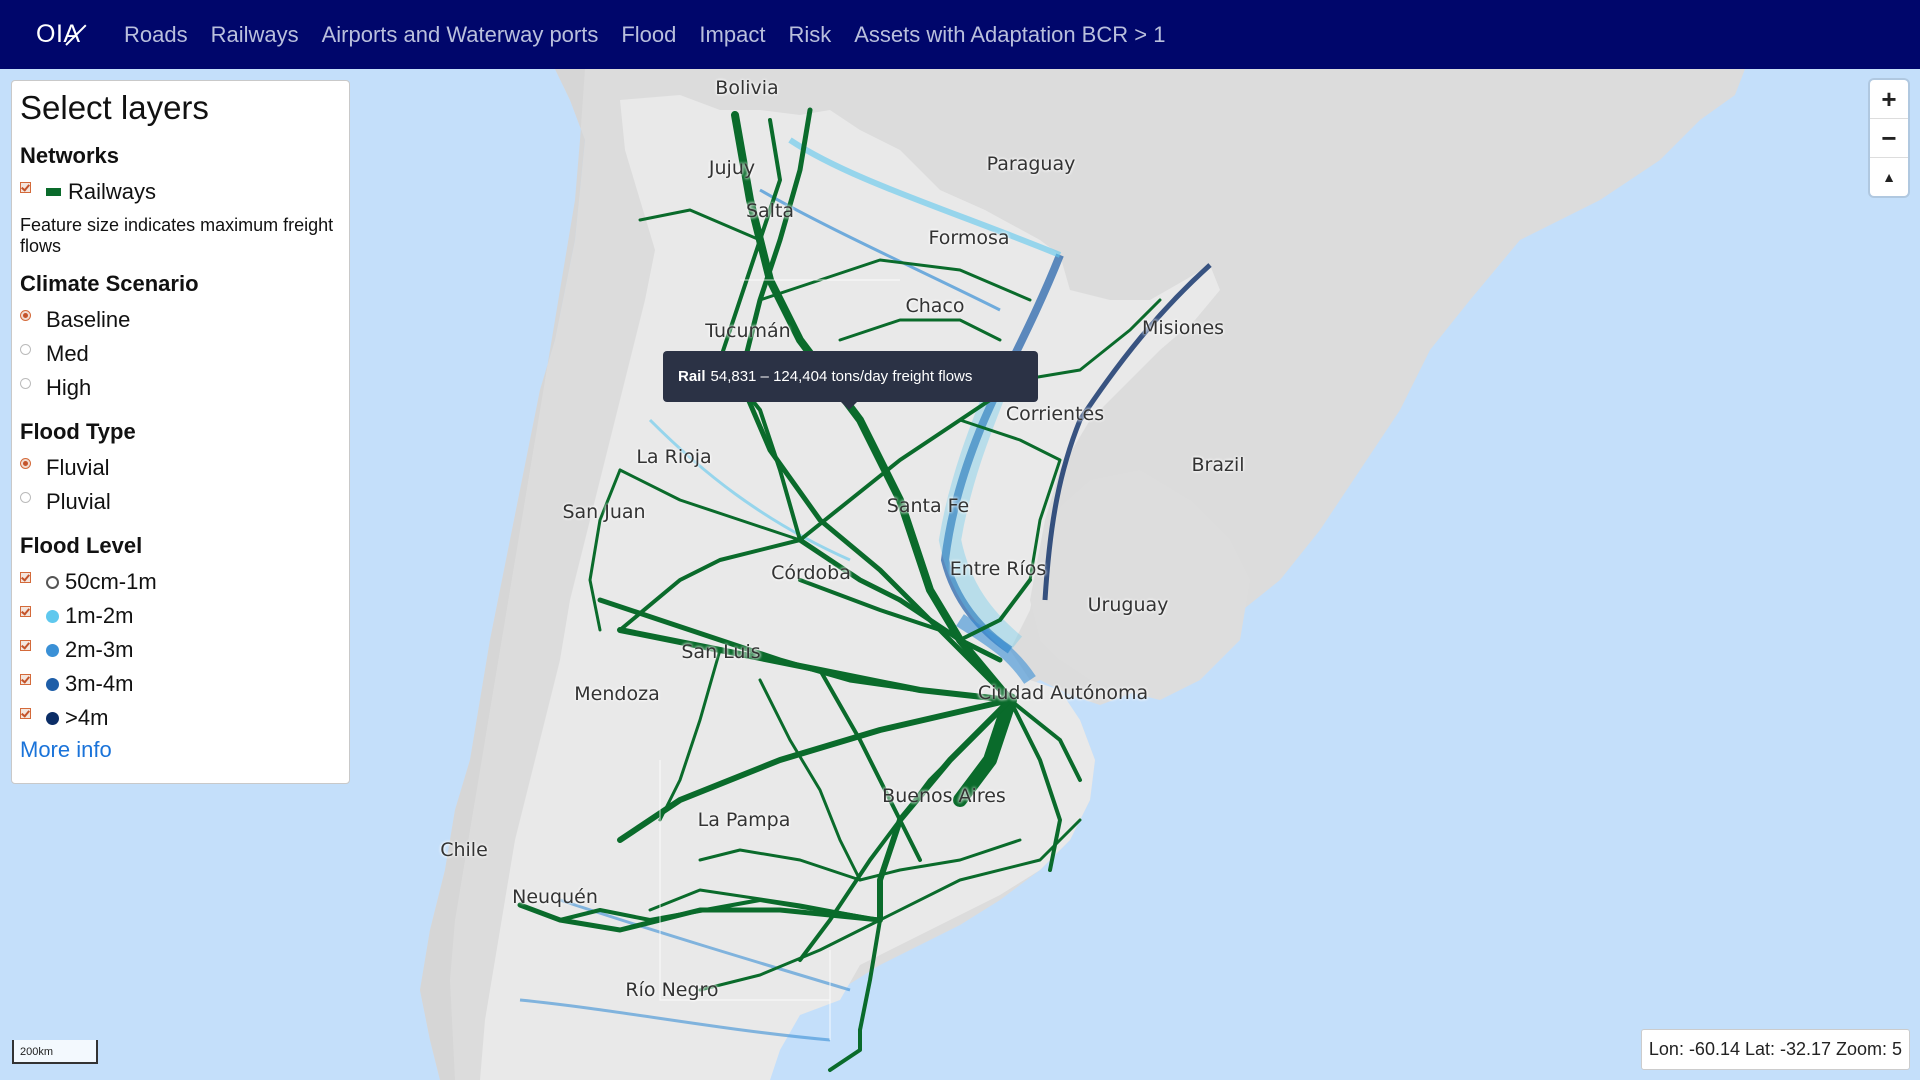 The width and height of the screenshot is (1920, 1080). What do you see at coordinates (52, 650) in the screenshot?
I see `blue-dot-icon` at bounding box center [52, 650].